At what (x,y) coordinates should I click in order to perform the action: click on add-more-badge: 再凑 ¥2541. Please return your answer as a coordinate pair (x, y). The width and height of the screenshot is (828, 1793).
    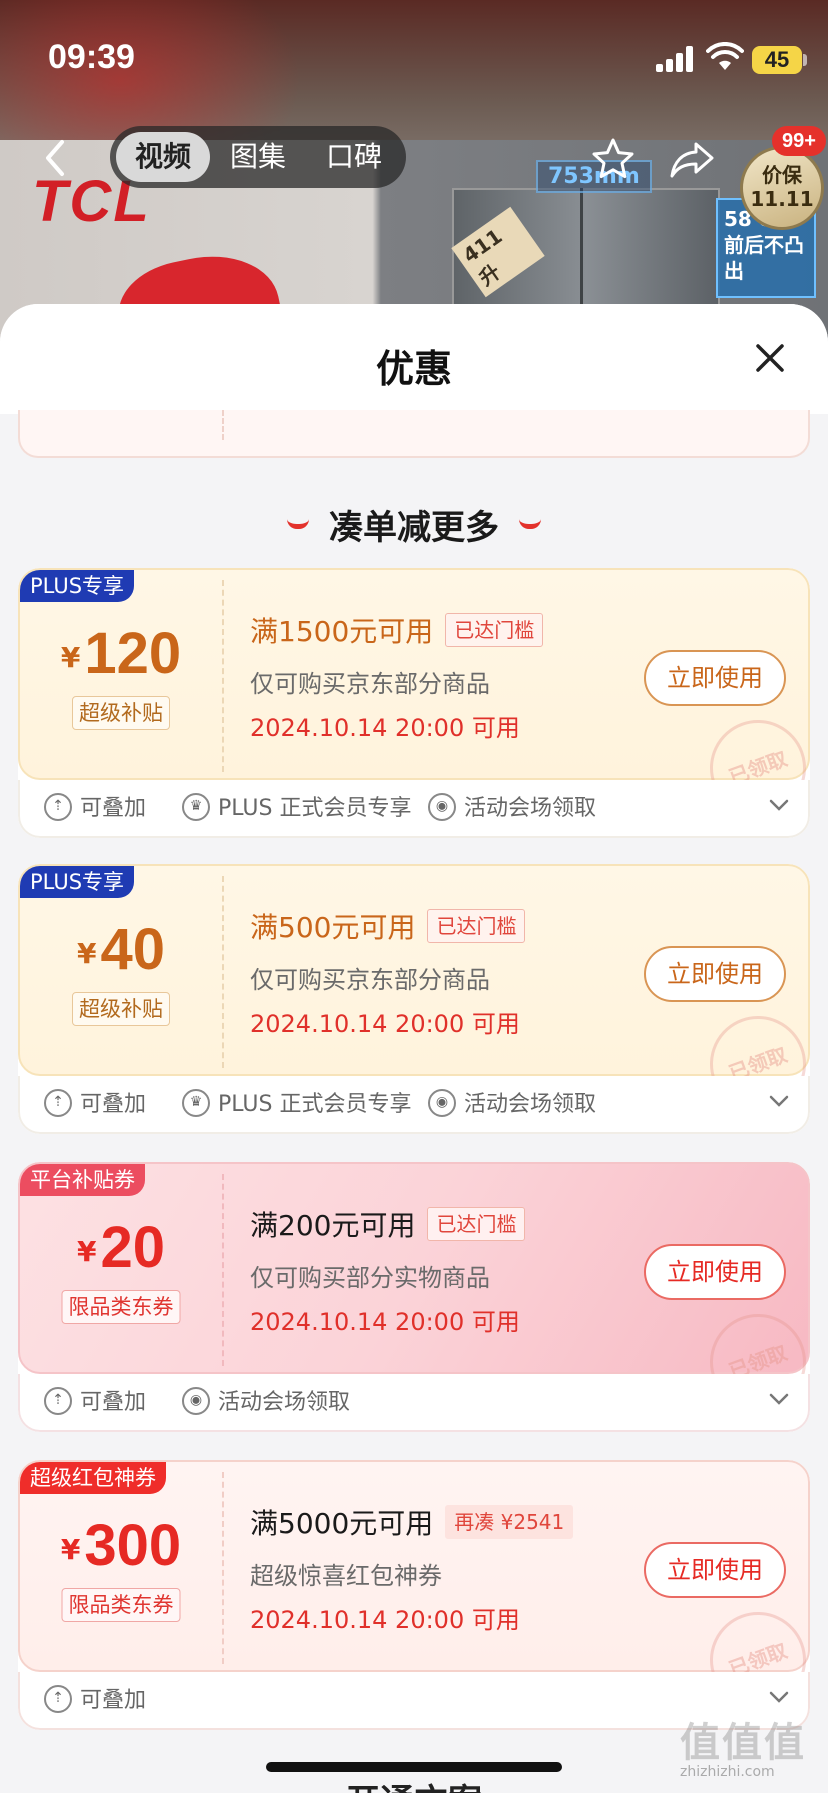
    Looking at the image, I should click on (509, 1522).